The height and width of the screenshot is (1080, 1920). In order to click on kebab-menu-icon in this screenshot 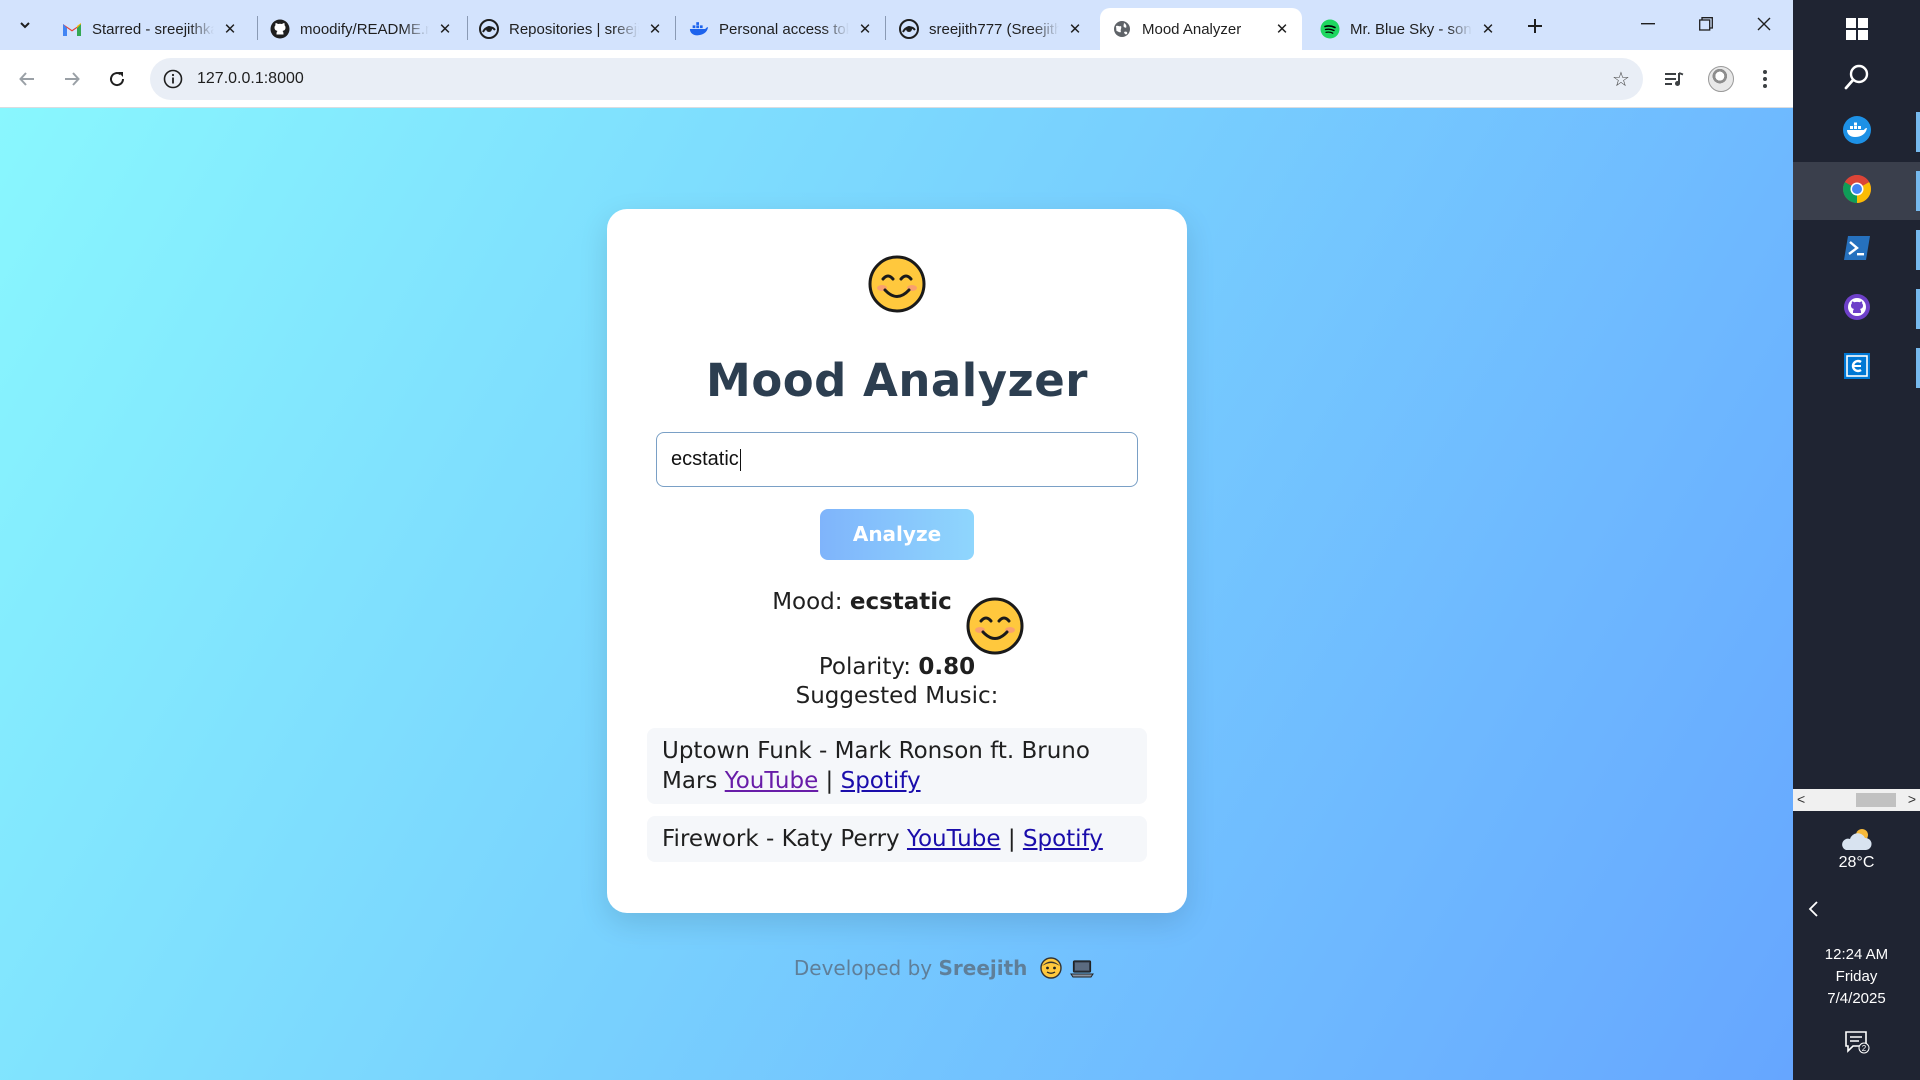, I will do `click(1765, 79)`.